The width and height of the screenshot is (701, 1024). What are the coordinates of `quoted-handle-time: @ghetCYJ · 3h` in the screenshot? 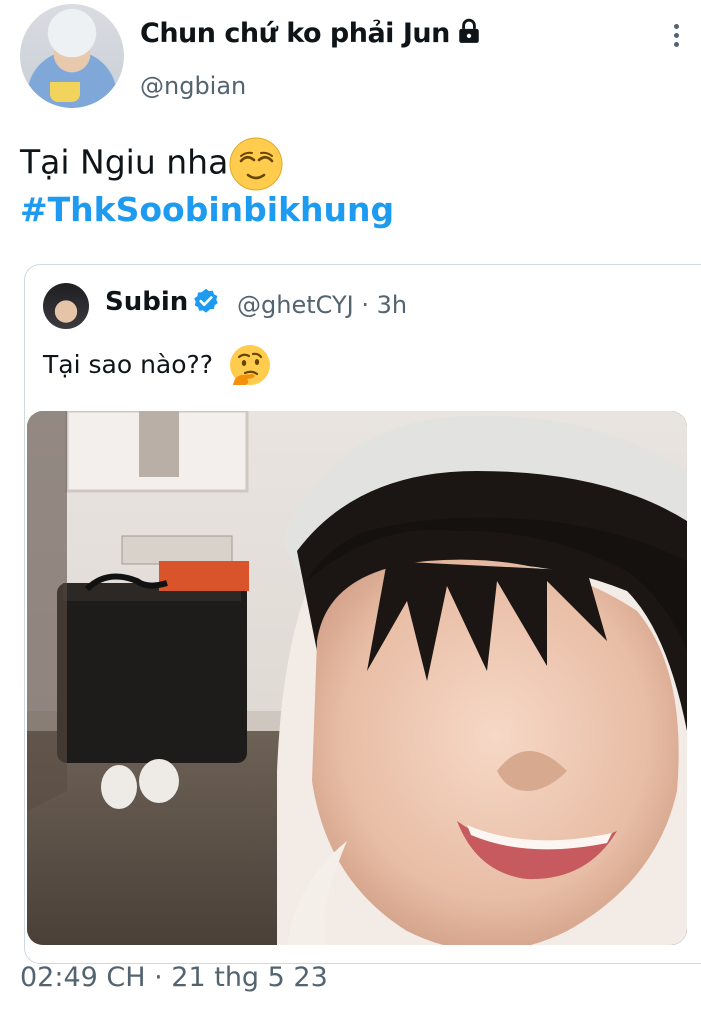 It's located at (322, 305).